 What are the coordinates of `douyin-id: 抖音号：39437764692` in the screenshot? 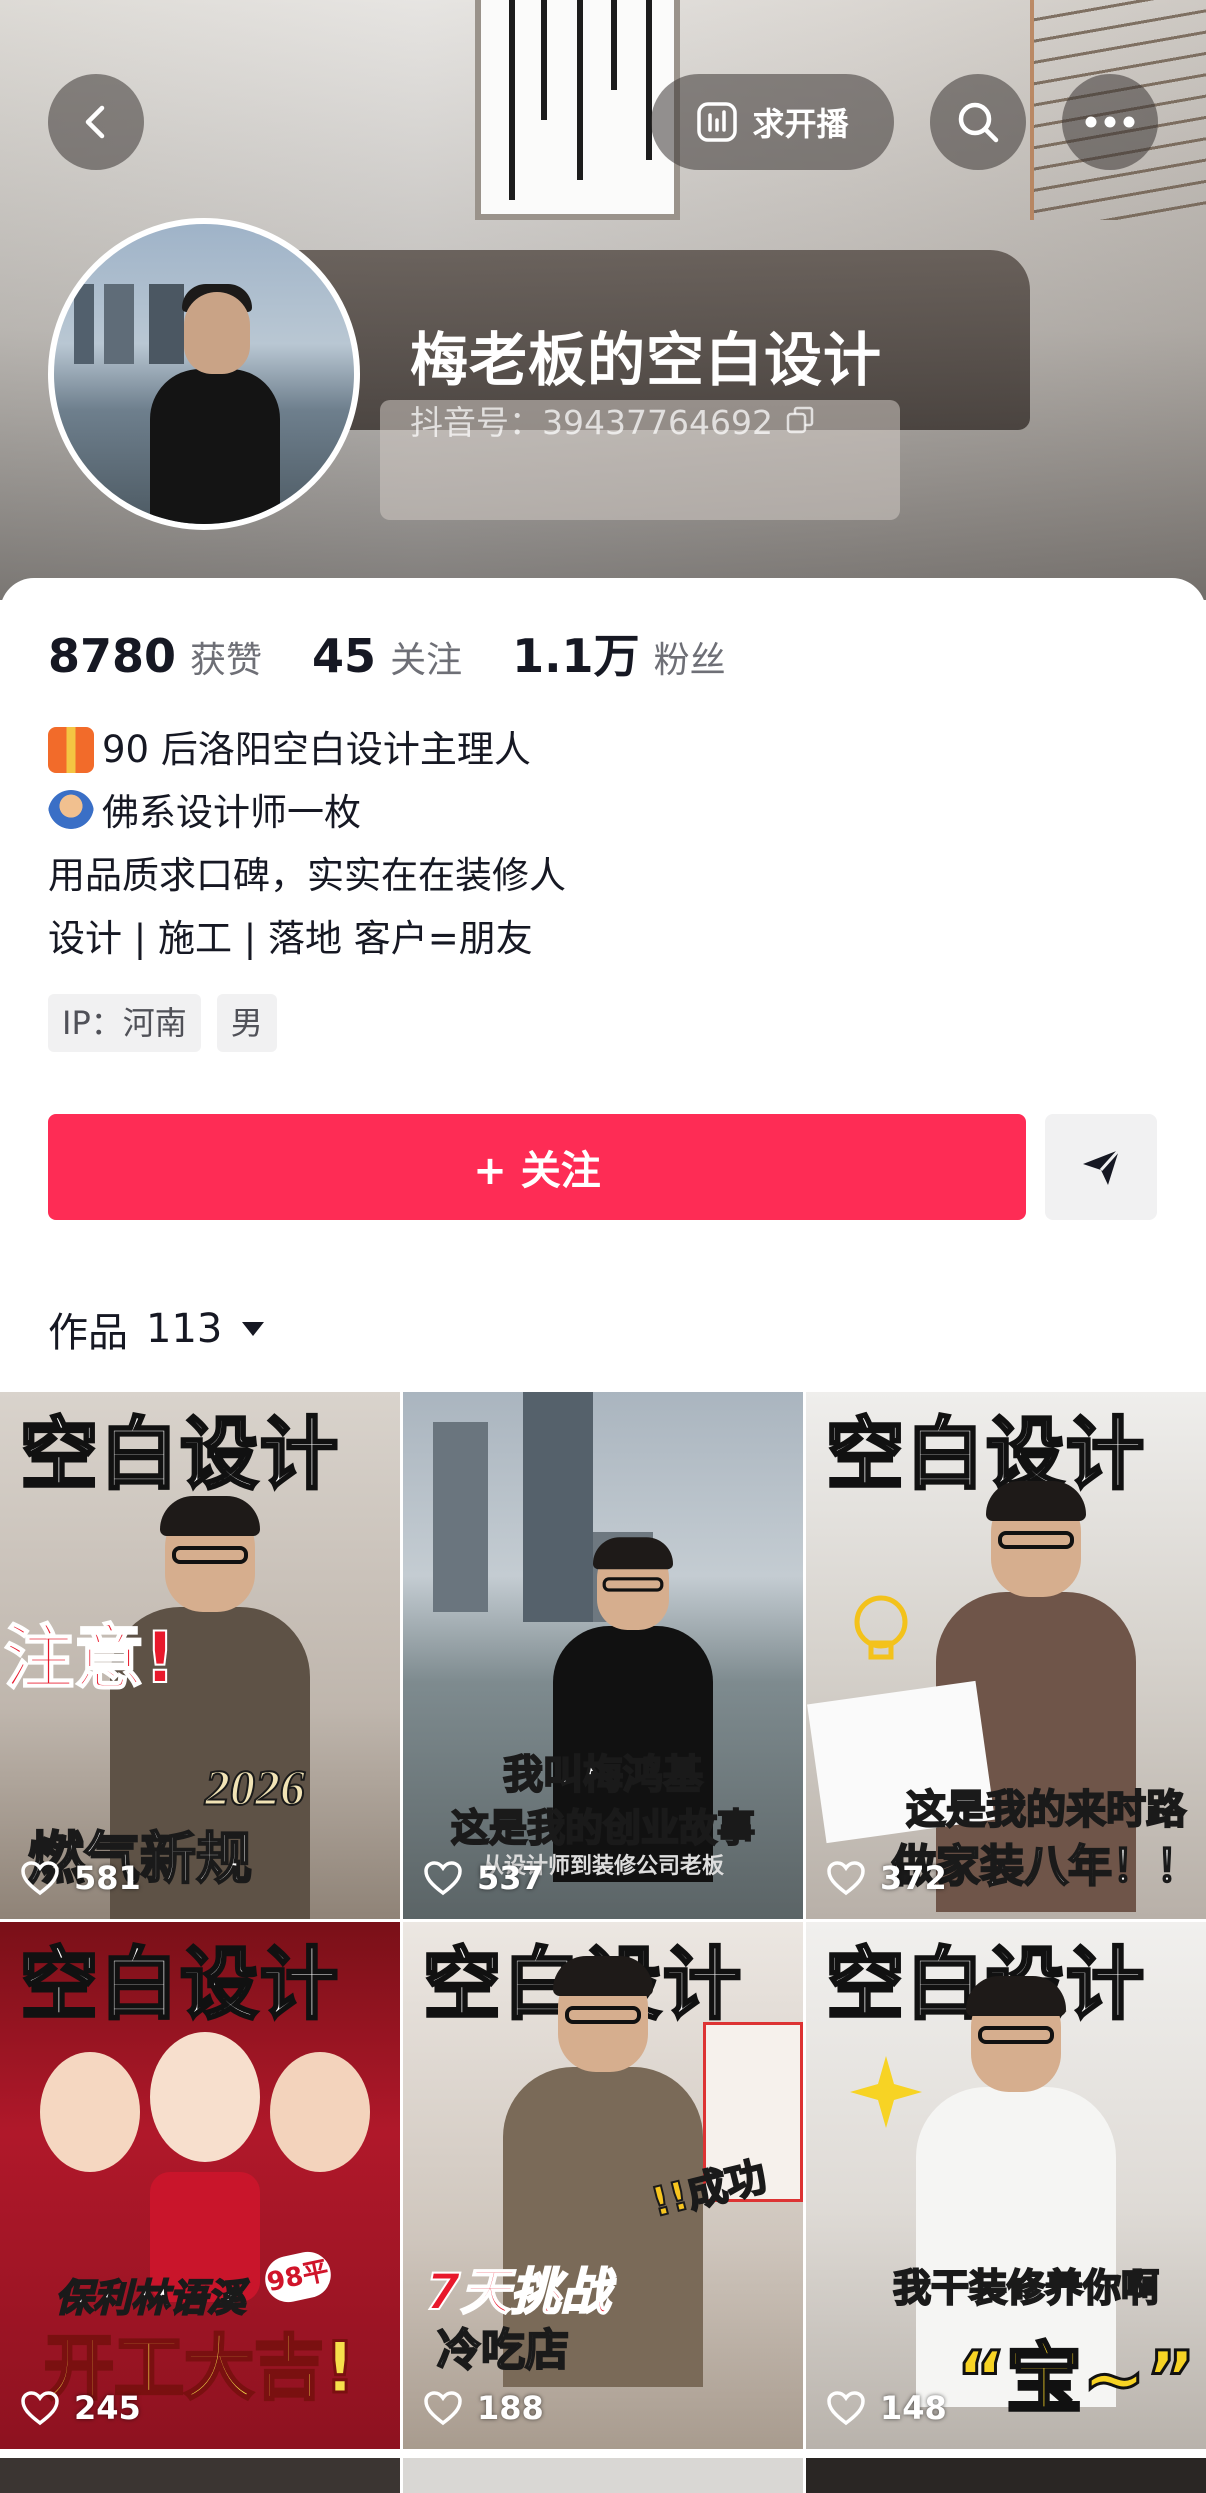 It's located at (612, 420).